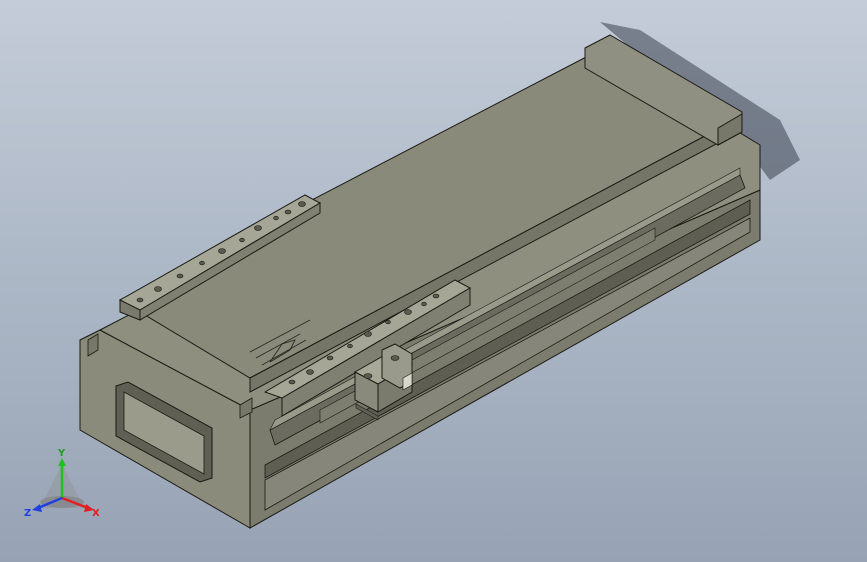 Image resolution: width=867 pixels, height=562 pixels. Describe the element at coordinates (62, 462) in the screenshot. I see `y-axis-arrow` at that location.